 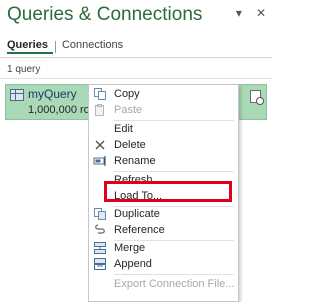 I want to click on menu-label: Delete, so click(x=130, y=145).